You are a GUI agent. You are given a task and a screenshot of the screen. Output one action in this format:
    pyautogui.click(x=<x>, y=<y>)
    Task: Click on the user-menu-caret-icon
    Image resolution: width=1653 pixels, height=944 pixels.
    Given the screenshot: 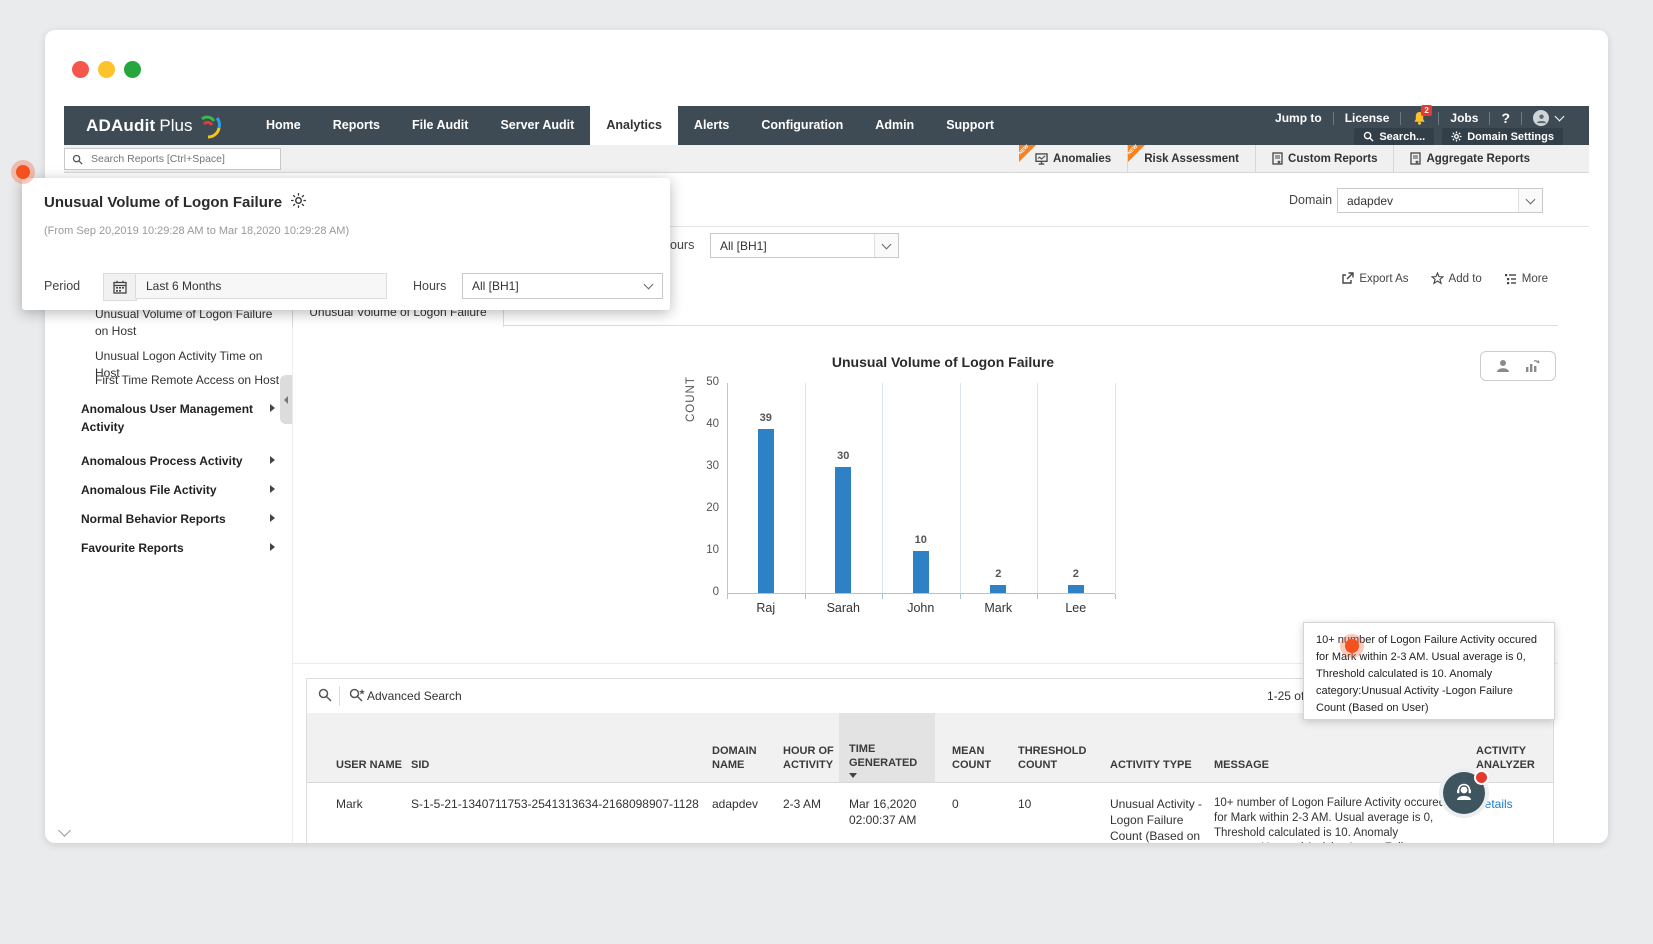 What is the action you would take?
    pyautogui.click(x=1559, y=116)
    